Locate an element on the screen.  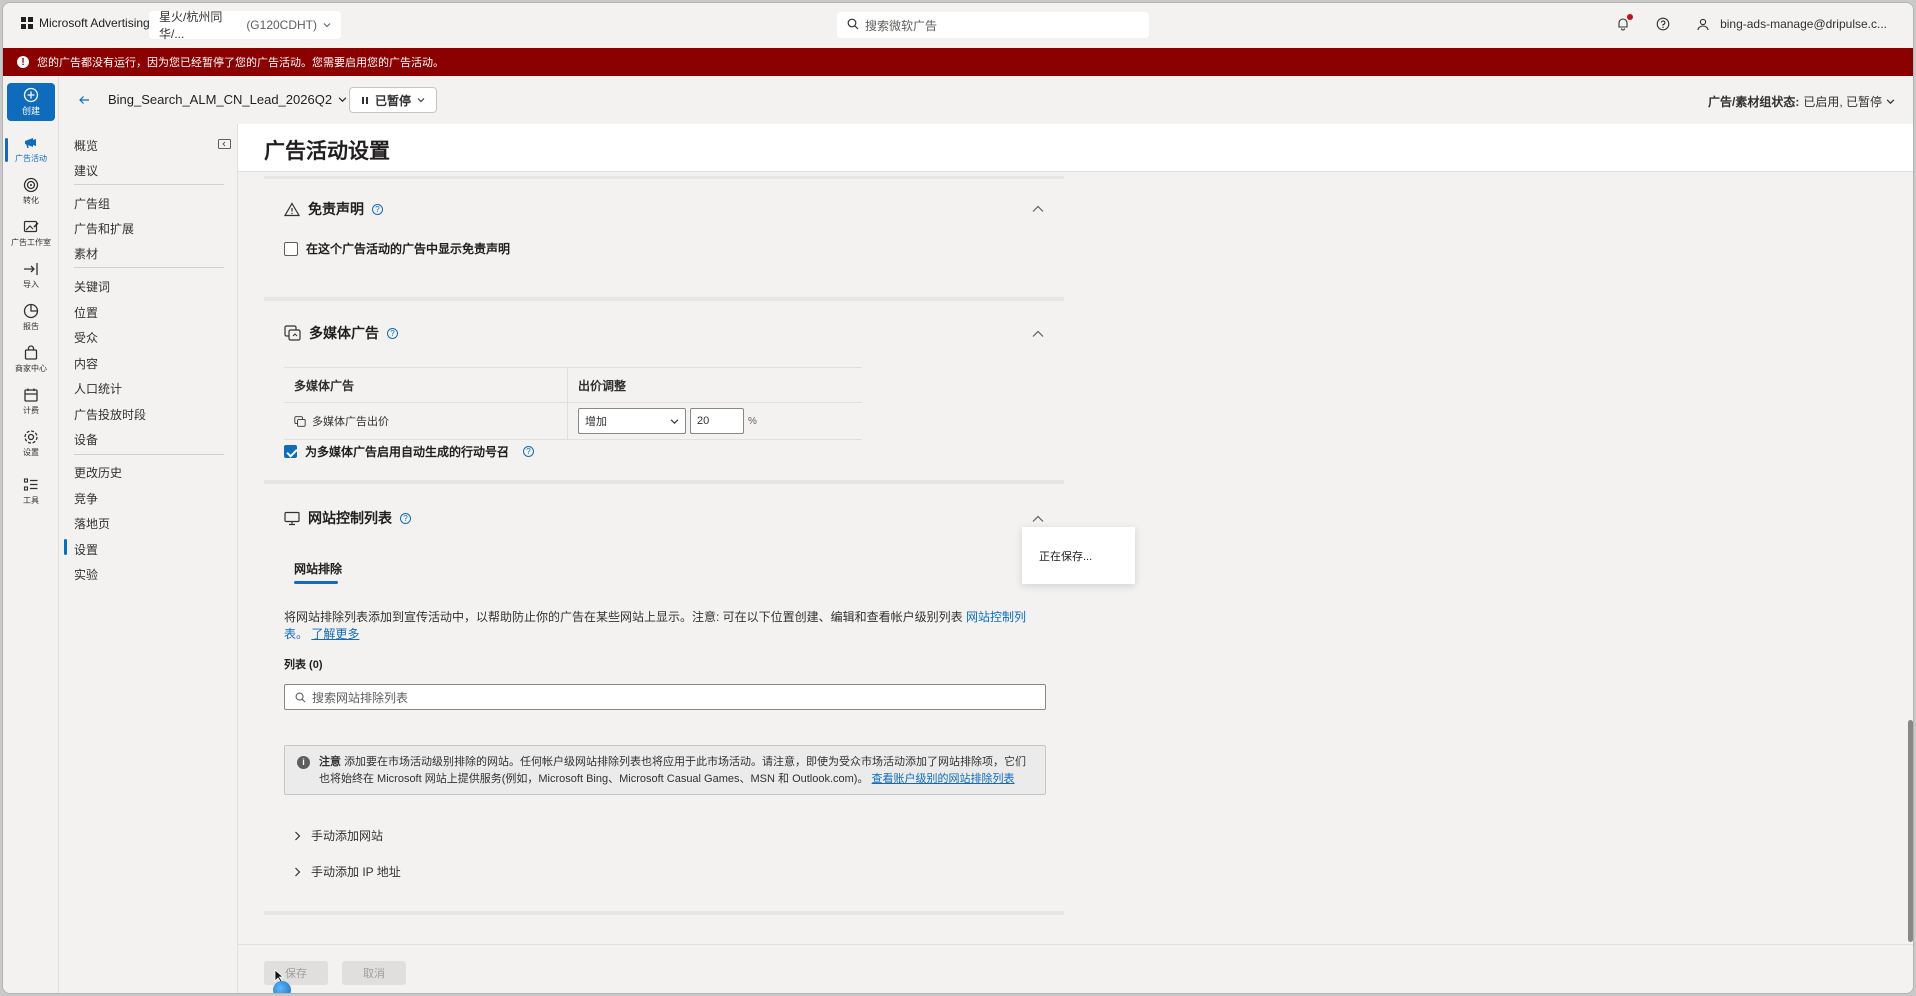
auto-cta-checkbox-row: 为多媒体广告启用自动生成的行动号召 ? is located at coordinates (409, 451).